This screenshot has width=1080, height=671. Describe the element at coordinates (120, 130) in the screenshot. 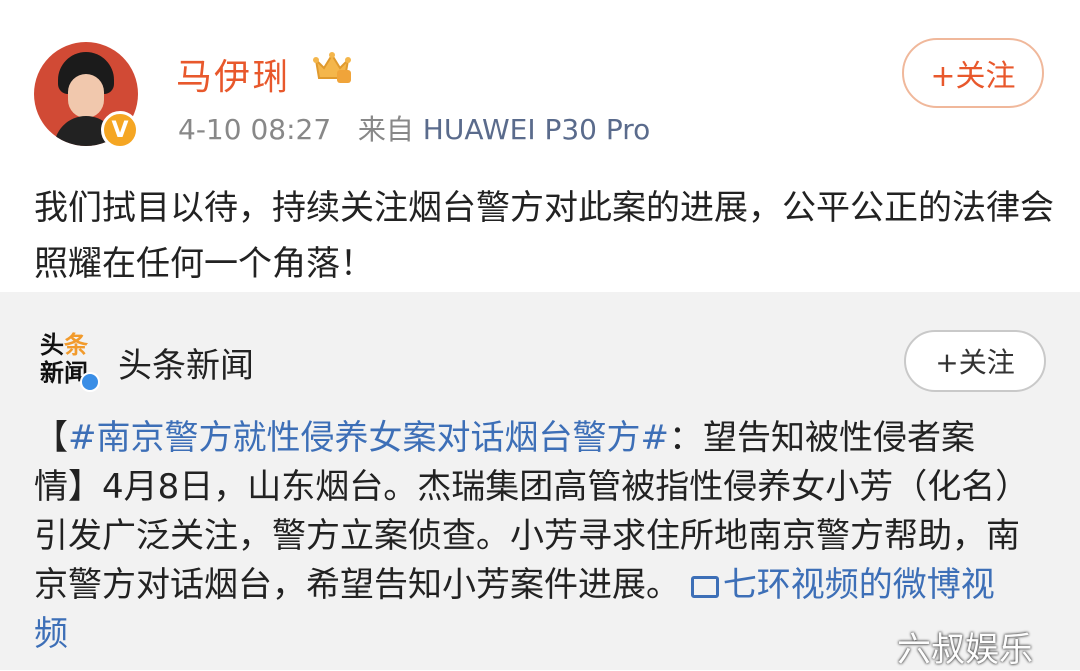

I see `verified-badge-icon: V` at that location.